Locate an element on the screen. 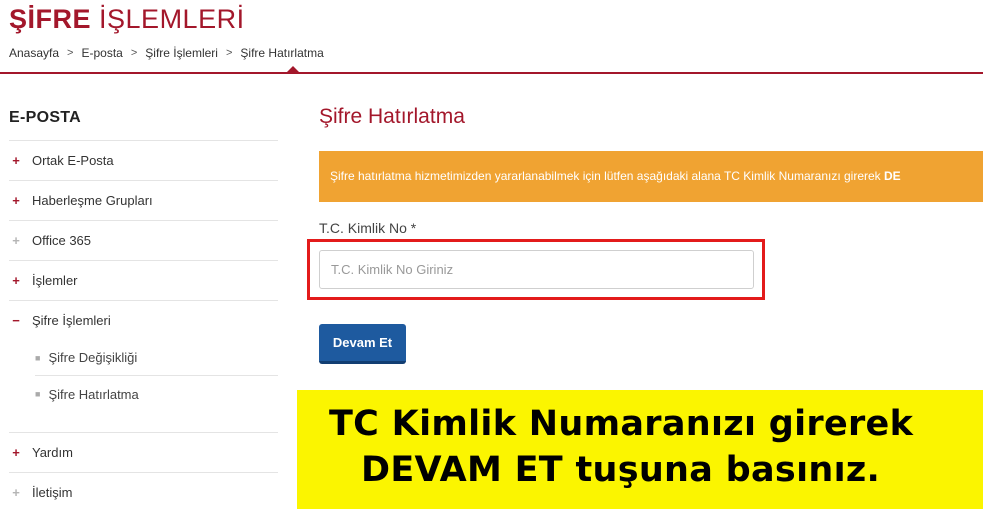 Image resolution: width=983 pixels, height=512 pixels. sidebar-subitem-label: Şifre Değişikliği is located at coordinates (93, 357).